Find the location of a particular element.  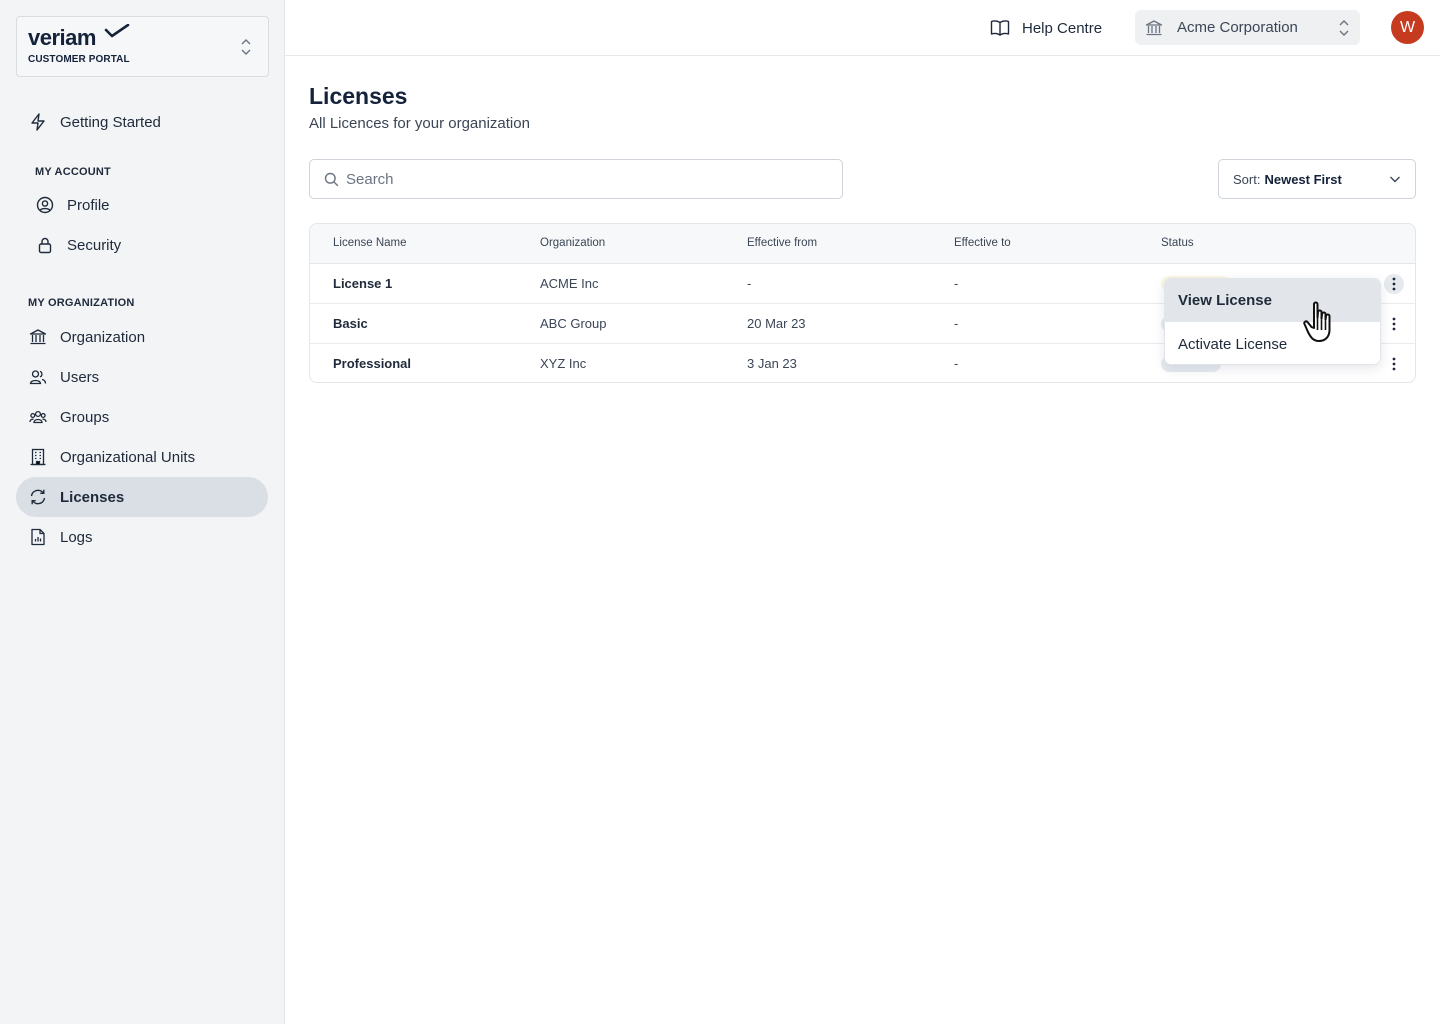

sidebar-item-organizational-units: Organizational Units is located at coordinates (142, 457).